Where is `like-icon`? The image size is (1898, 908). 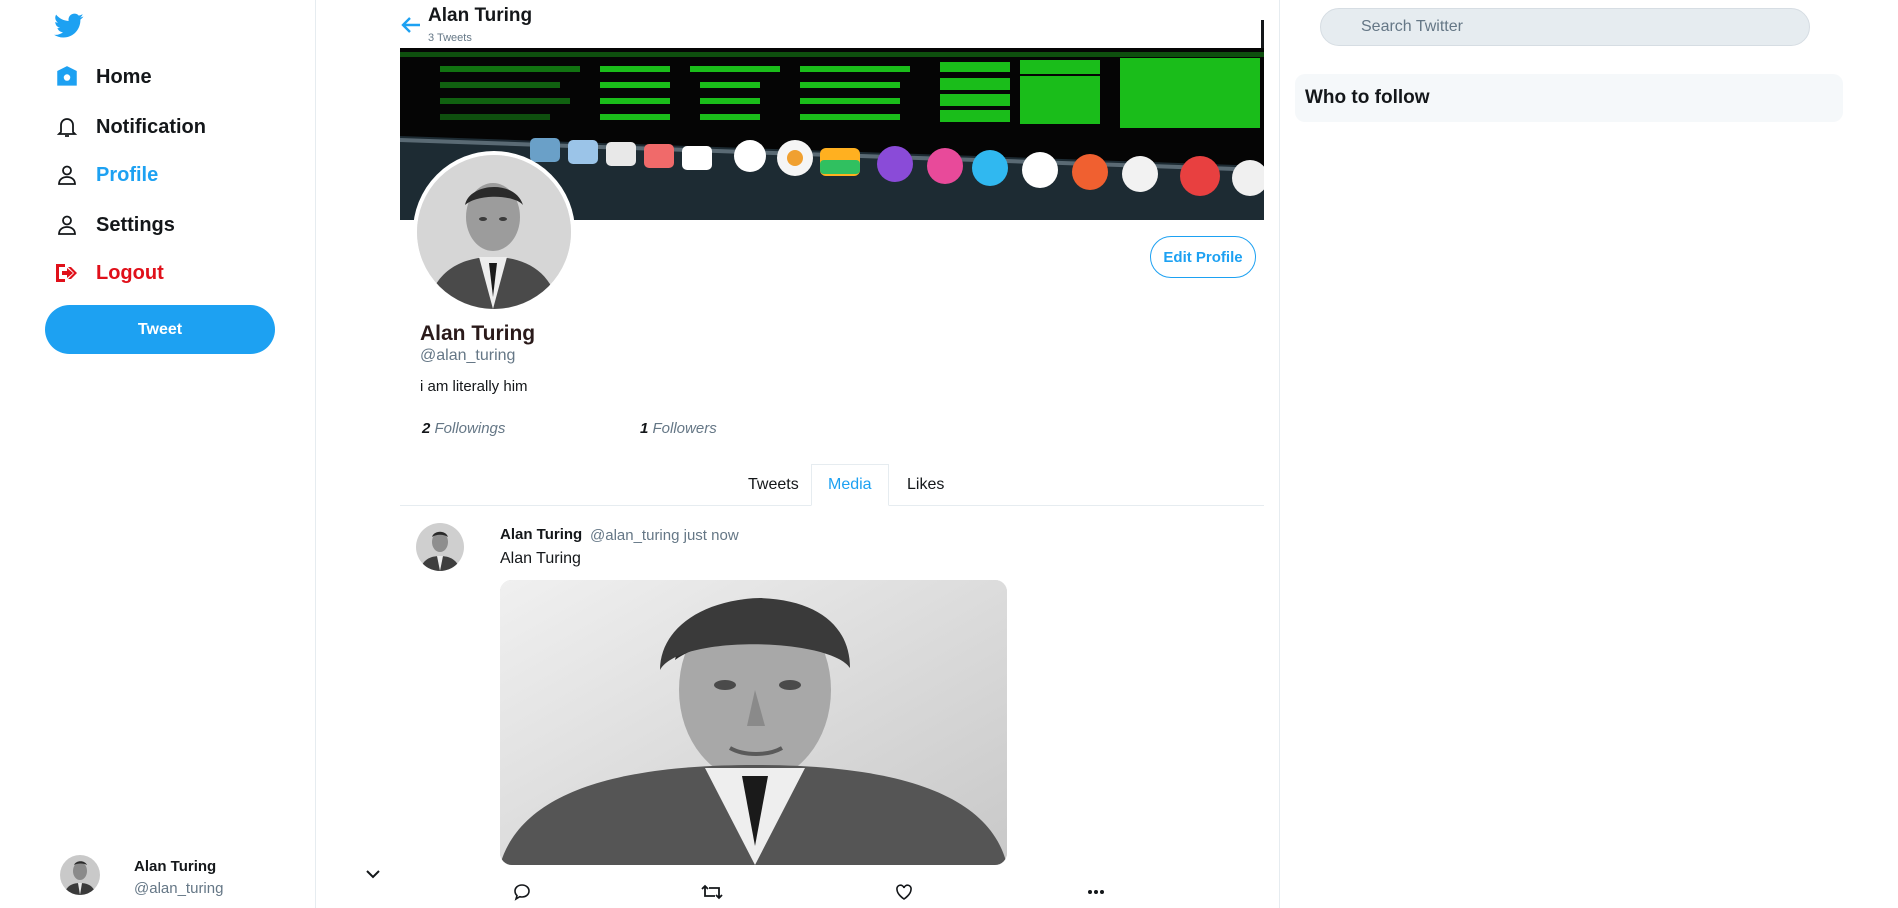
like-icon is located at coordinates (904, 892).